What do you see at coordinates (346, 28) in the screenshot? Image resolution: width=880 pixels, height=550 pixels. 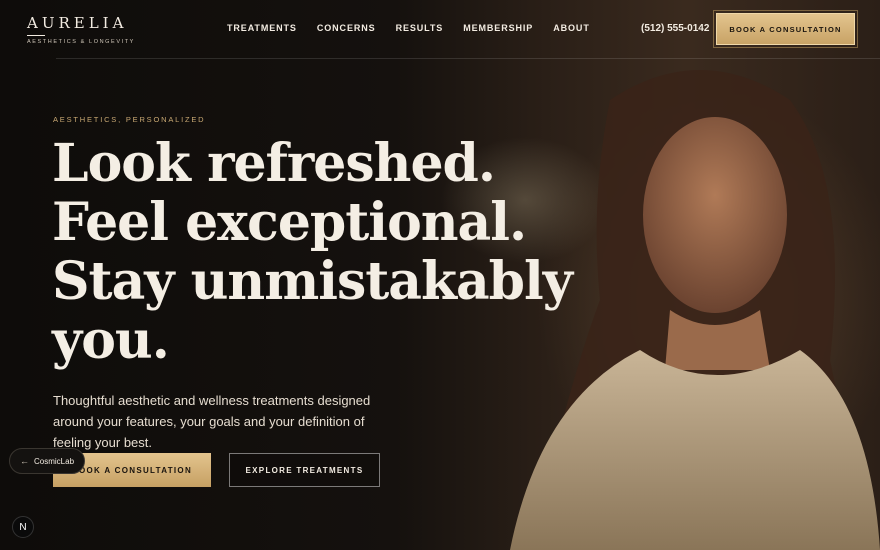 I see `nav-link-concerns: CONCERNS` at bounding box center [346, 28].